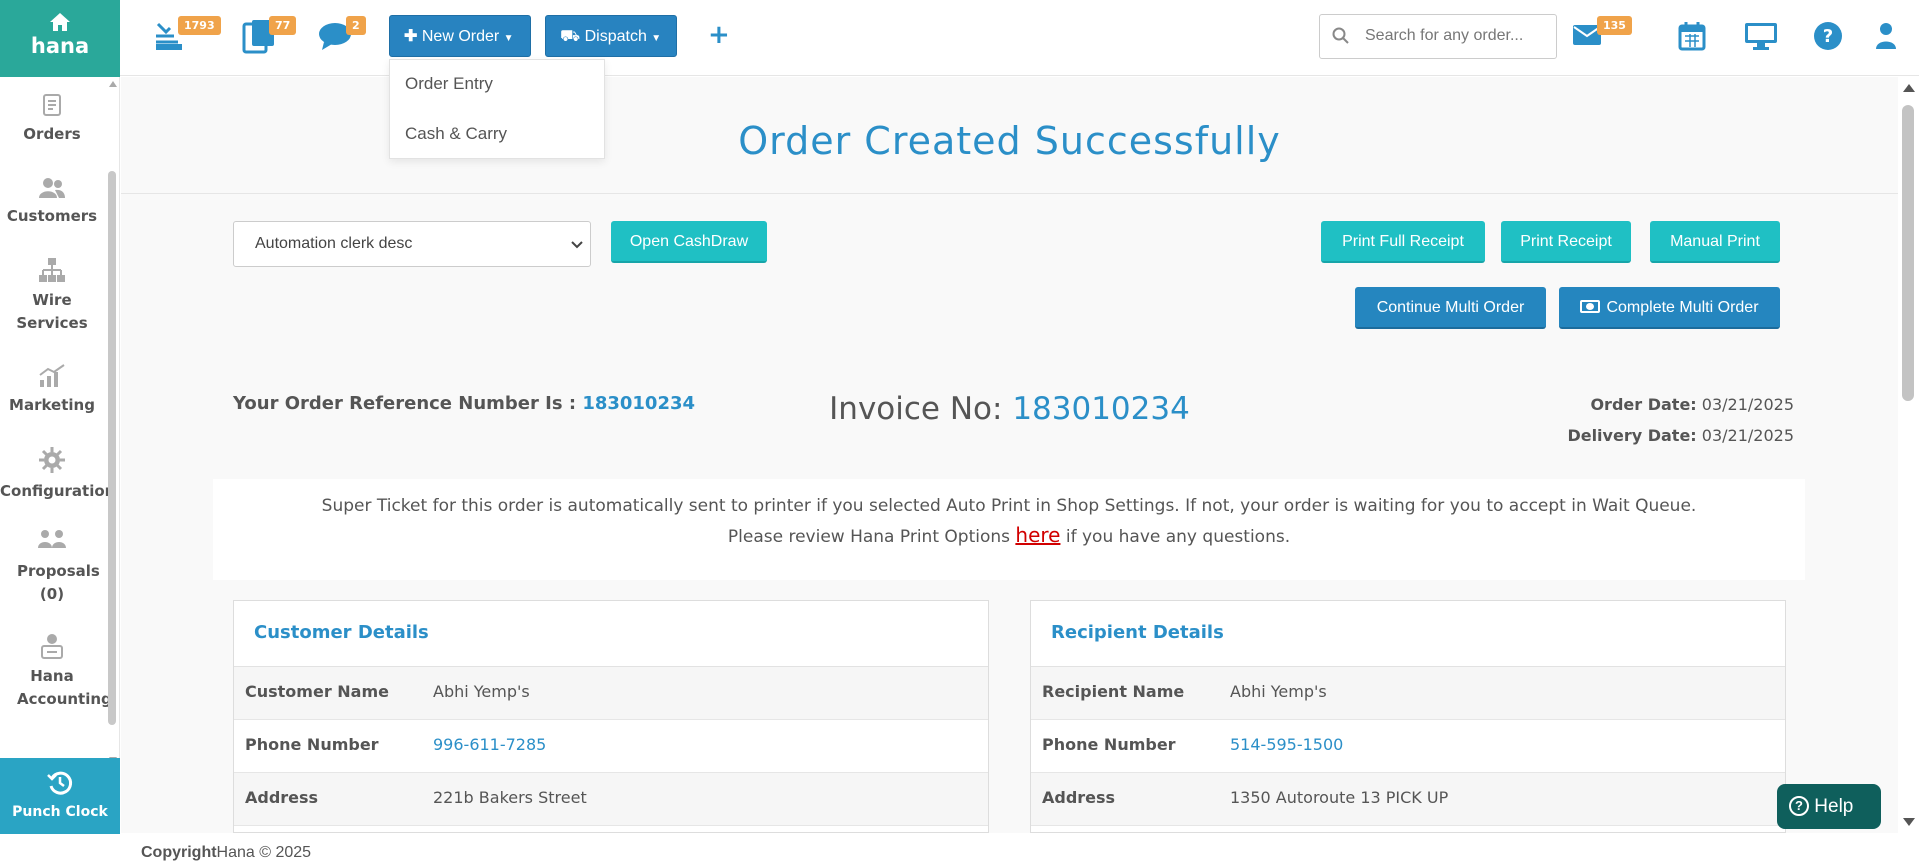 The image size is (1919, 868). I want to click on customer-address-label: Address, so click(282, 797).